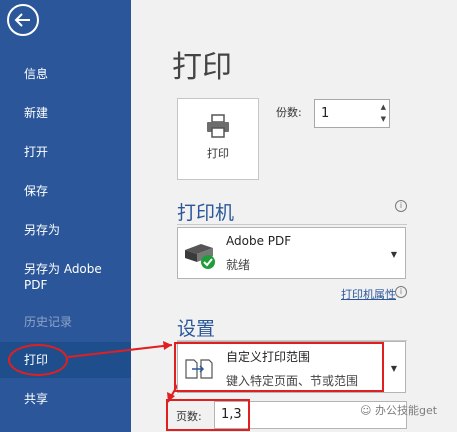 This screenshot has width=457, height=432. Describe the element at coordinates (366, 410) in the screenshot. I see `watermark-icon: ☺` at that location.